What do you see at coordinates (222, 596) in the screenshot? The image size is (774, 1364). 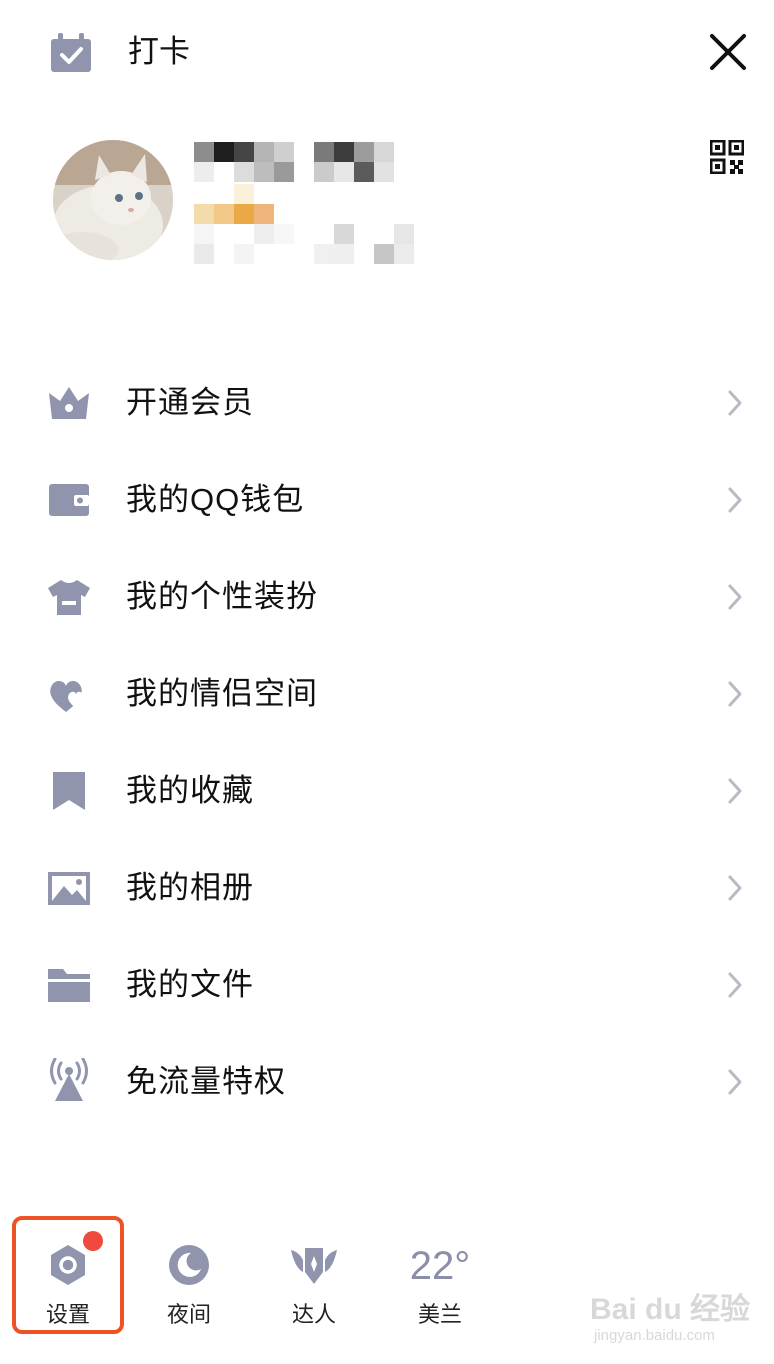 I see `menu-label: 我的个性装扮` at bounding box center [222, 596].